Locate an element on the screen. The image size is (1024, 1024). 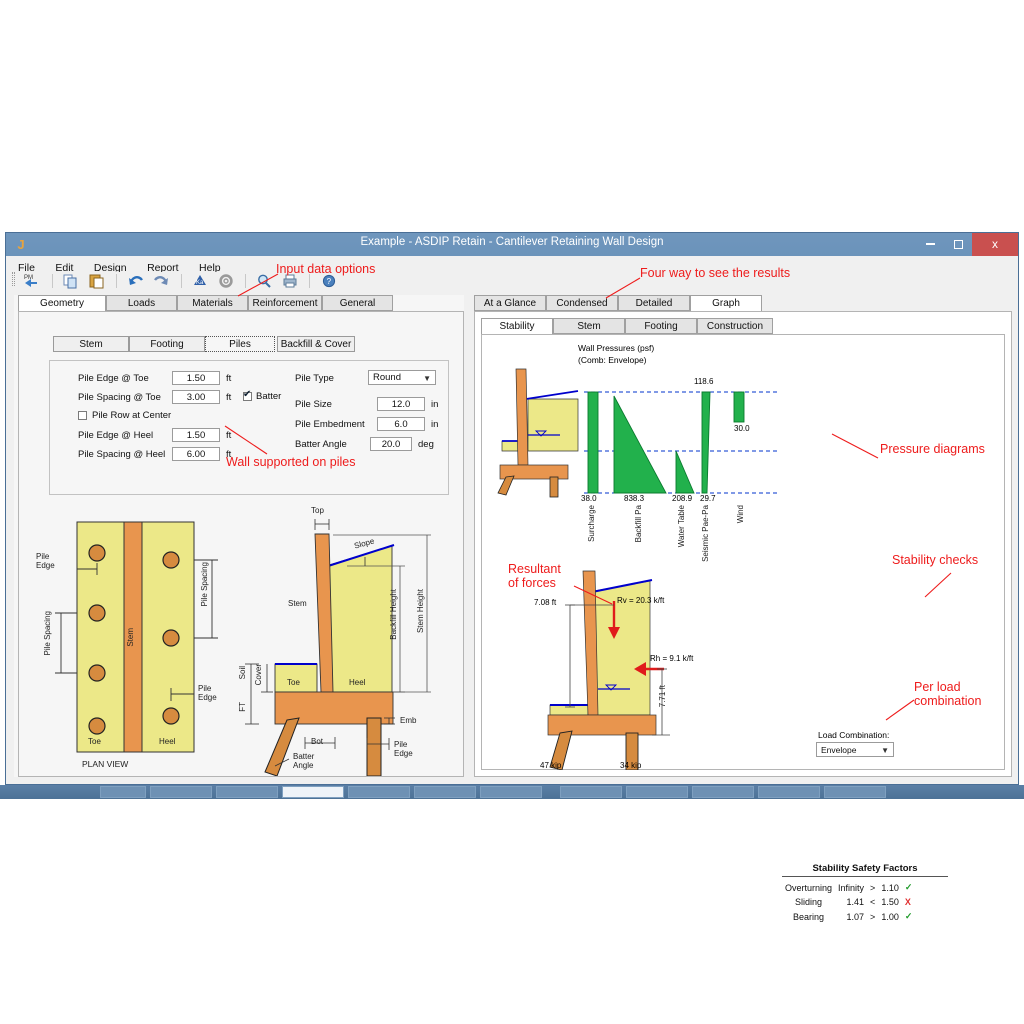
sf-op-sliding: < is located at coordinates (873, 902).